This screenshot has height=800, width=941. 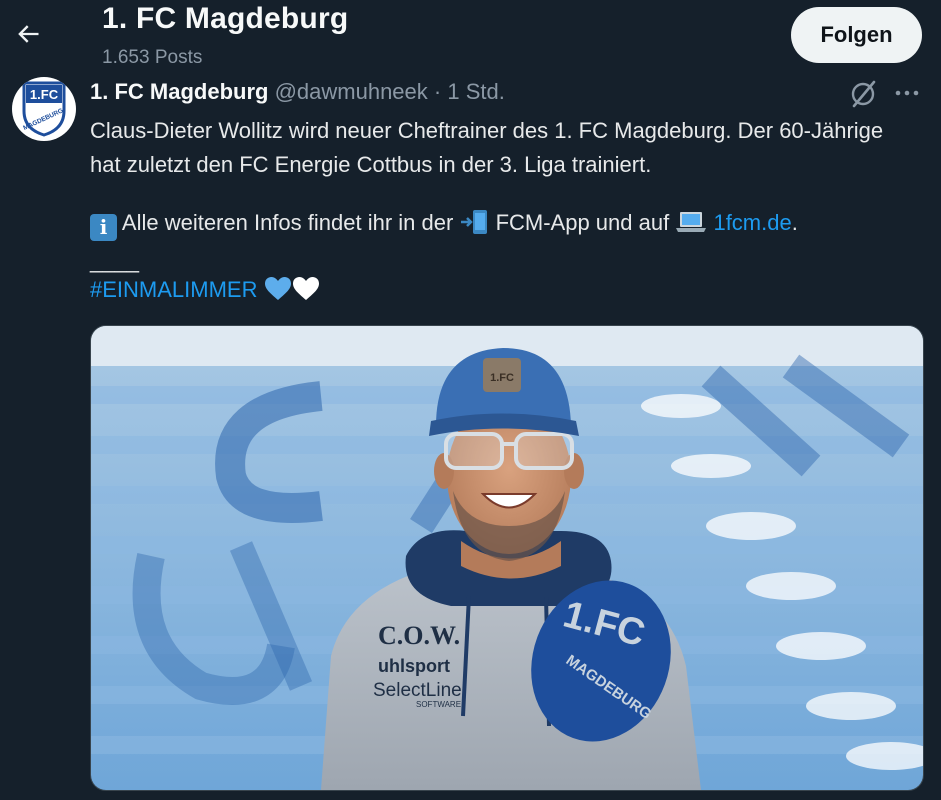 I want to click on follow-button: Folgen, so click(x=856, y=35).